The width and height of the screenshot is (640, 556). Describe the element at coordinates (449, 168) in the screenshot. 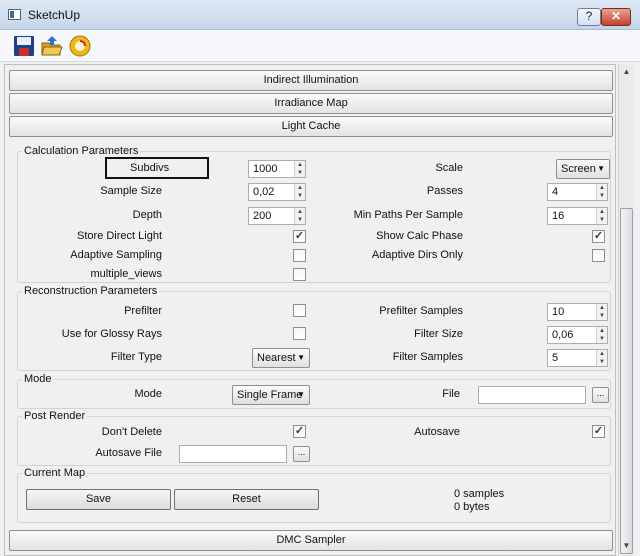

I see `scale-label: Scale` at that location.